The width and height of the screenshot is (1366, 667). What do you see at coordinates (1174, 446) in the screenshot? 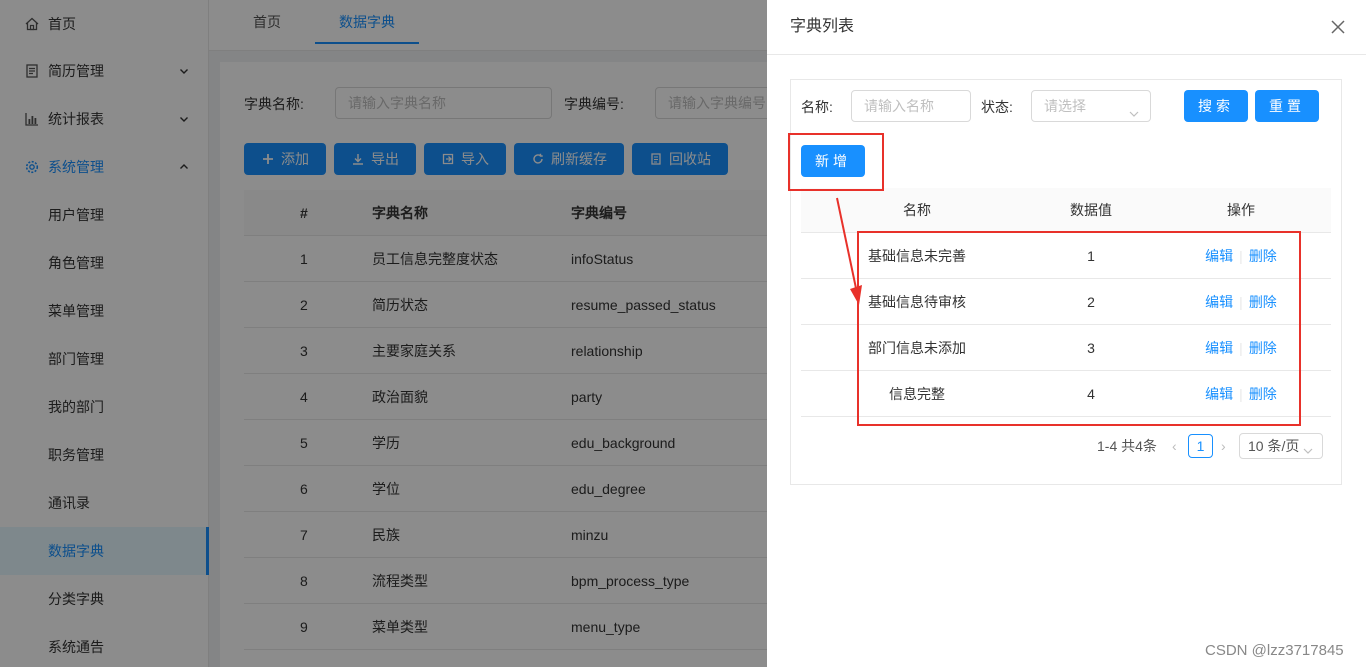
I see `prev-page-icon: ‹` at bounding box center [1174, 446].